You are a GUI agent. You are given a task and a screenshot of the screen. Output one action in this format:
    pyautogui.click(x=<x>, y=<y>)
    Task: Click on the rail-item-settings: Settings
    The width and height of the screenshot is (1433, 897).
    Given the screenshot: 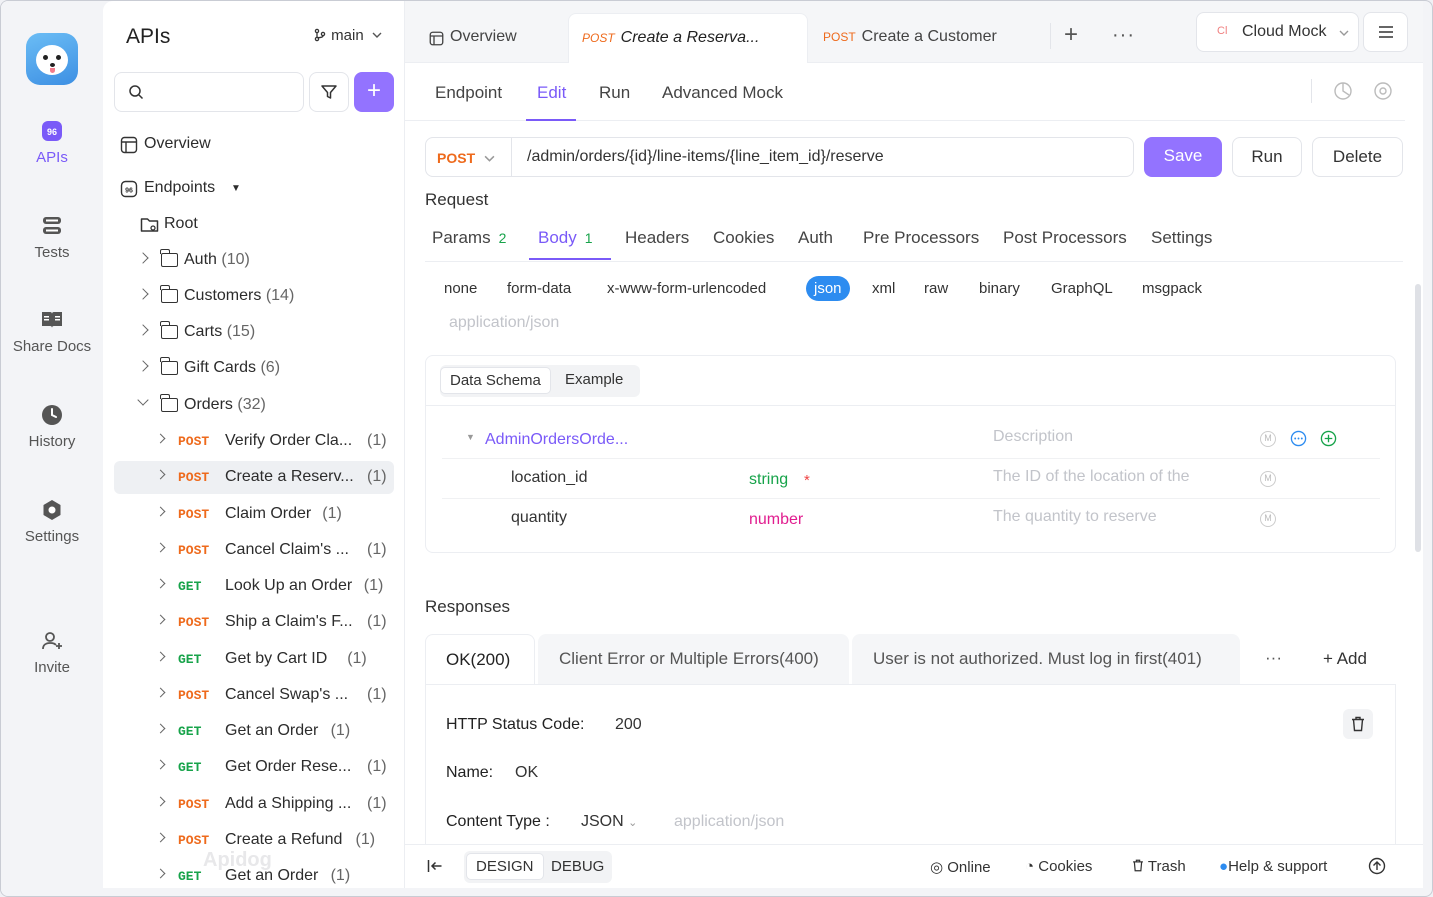 What is the action you would take?
    pyautogui.click(x=52, y=521)
    